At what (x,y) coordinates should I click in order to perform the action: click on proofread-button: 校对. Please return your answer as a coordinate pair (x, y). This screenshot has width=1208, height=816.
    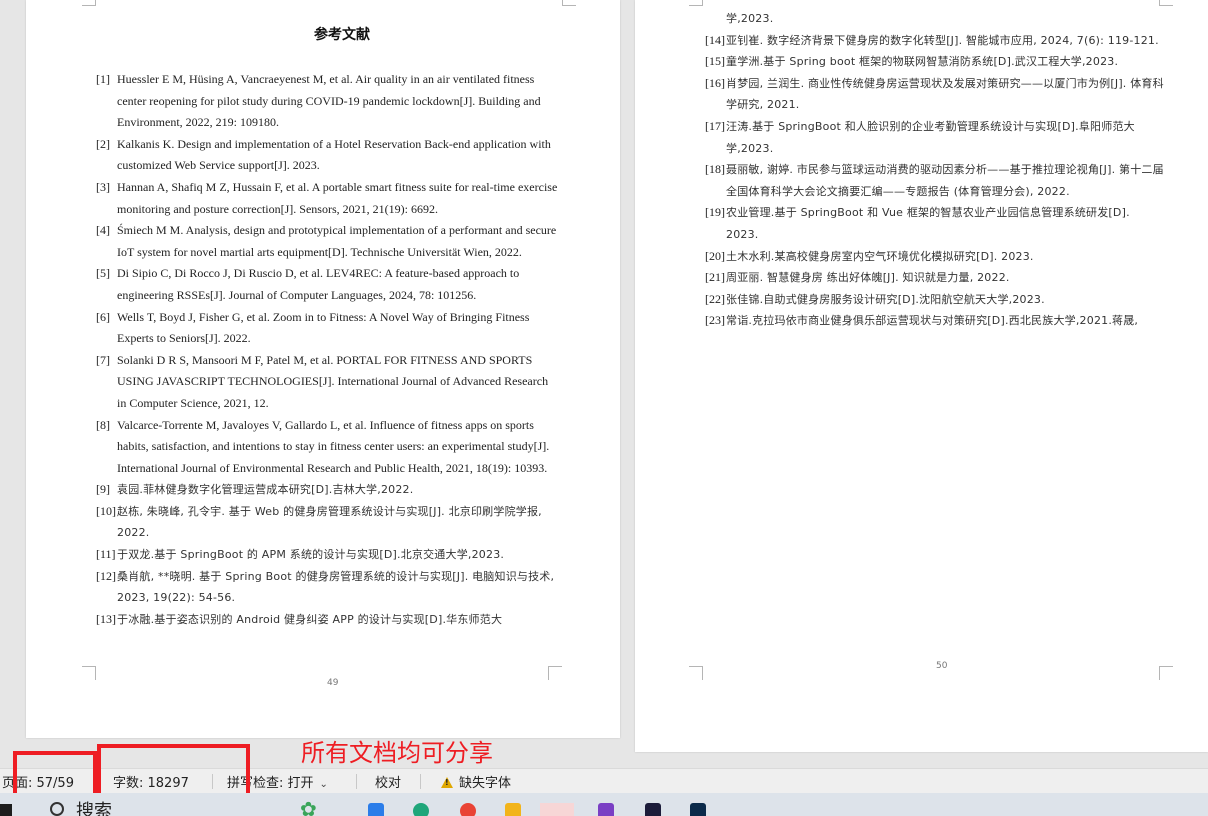
    Looking at the image, I should click on (388, 781).